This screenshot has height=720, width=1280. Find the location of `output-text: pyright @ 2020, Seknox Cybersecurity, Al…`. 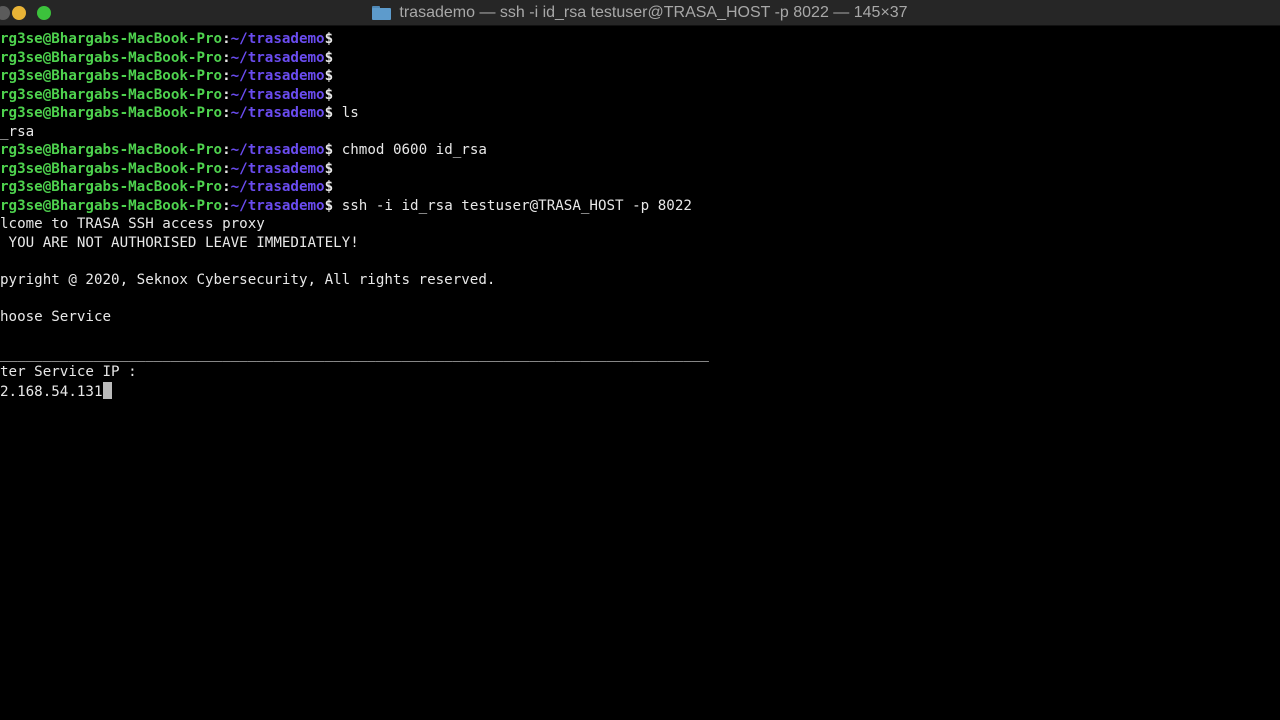

output-text: pyright @ 2020, Seknox Cybersecurity, Al… is located at coordinates (248, 279).